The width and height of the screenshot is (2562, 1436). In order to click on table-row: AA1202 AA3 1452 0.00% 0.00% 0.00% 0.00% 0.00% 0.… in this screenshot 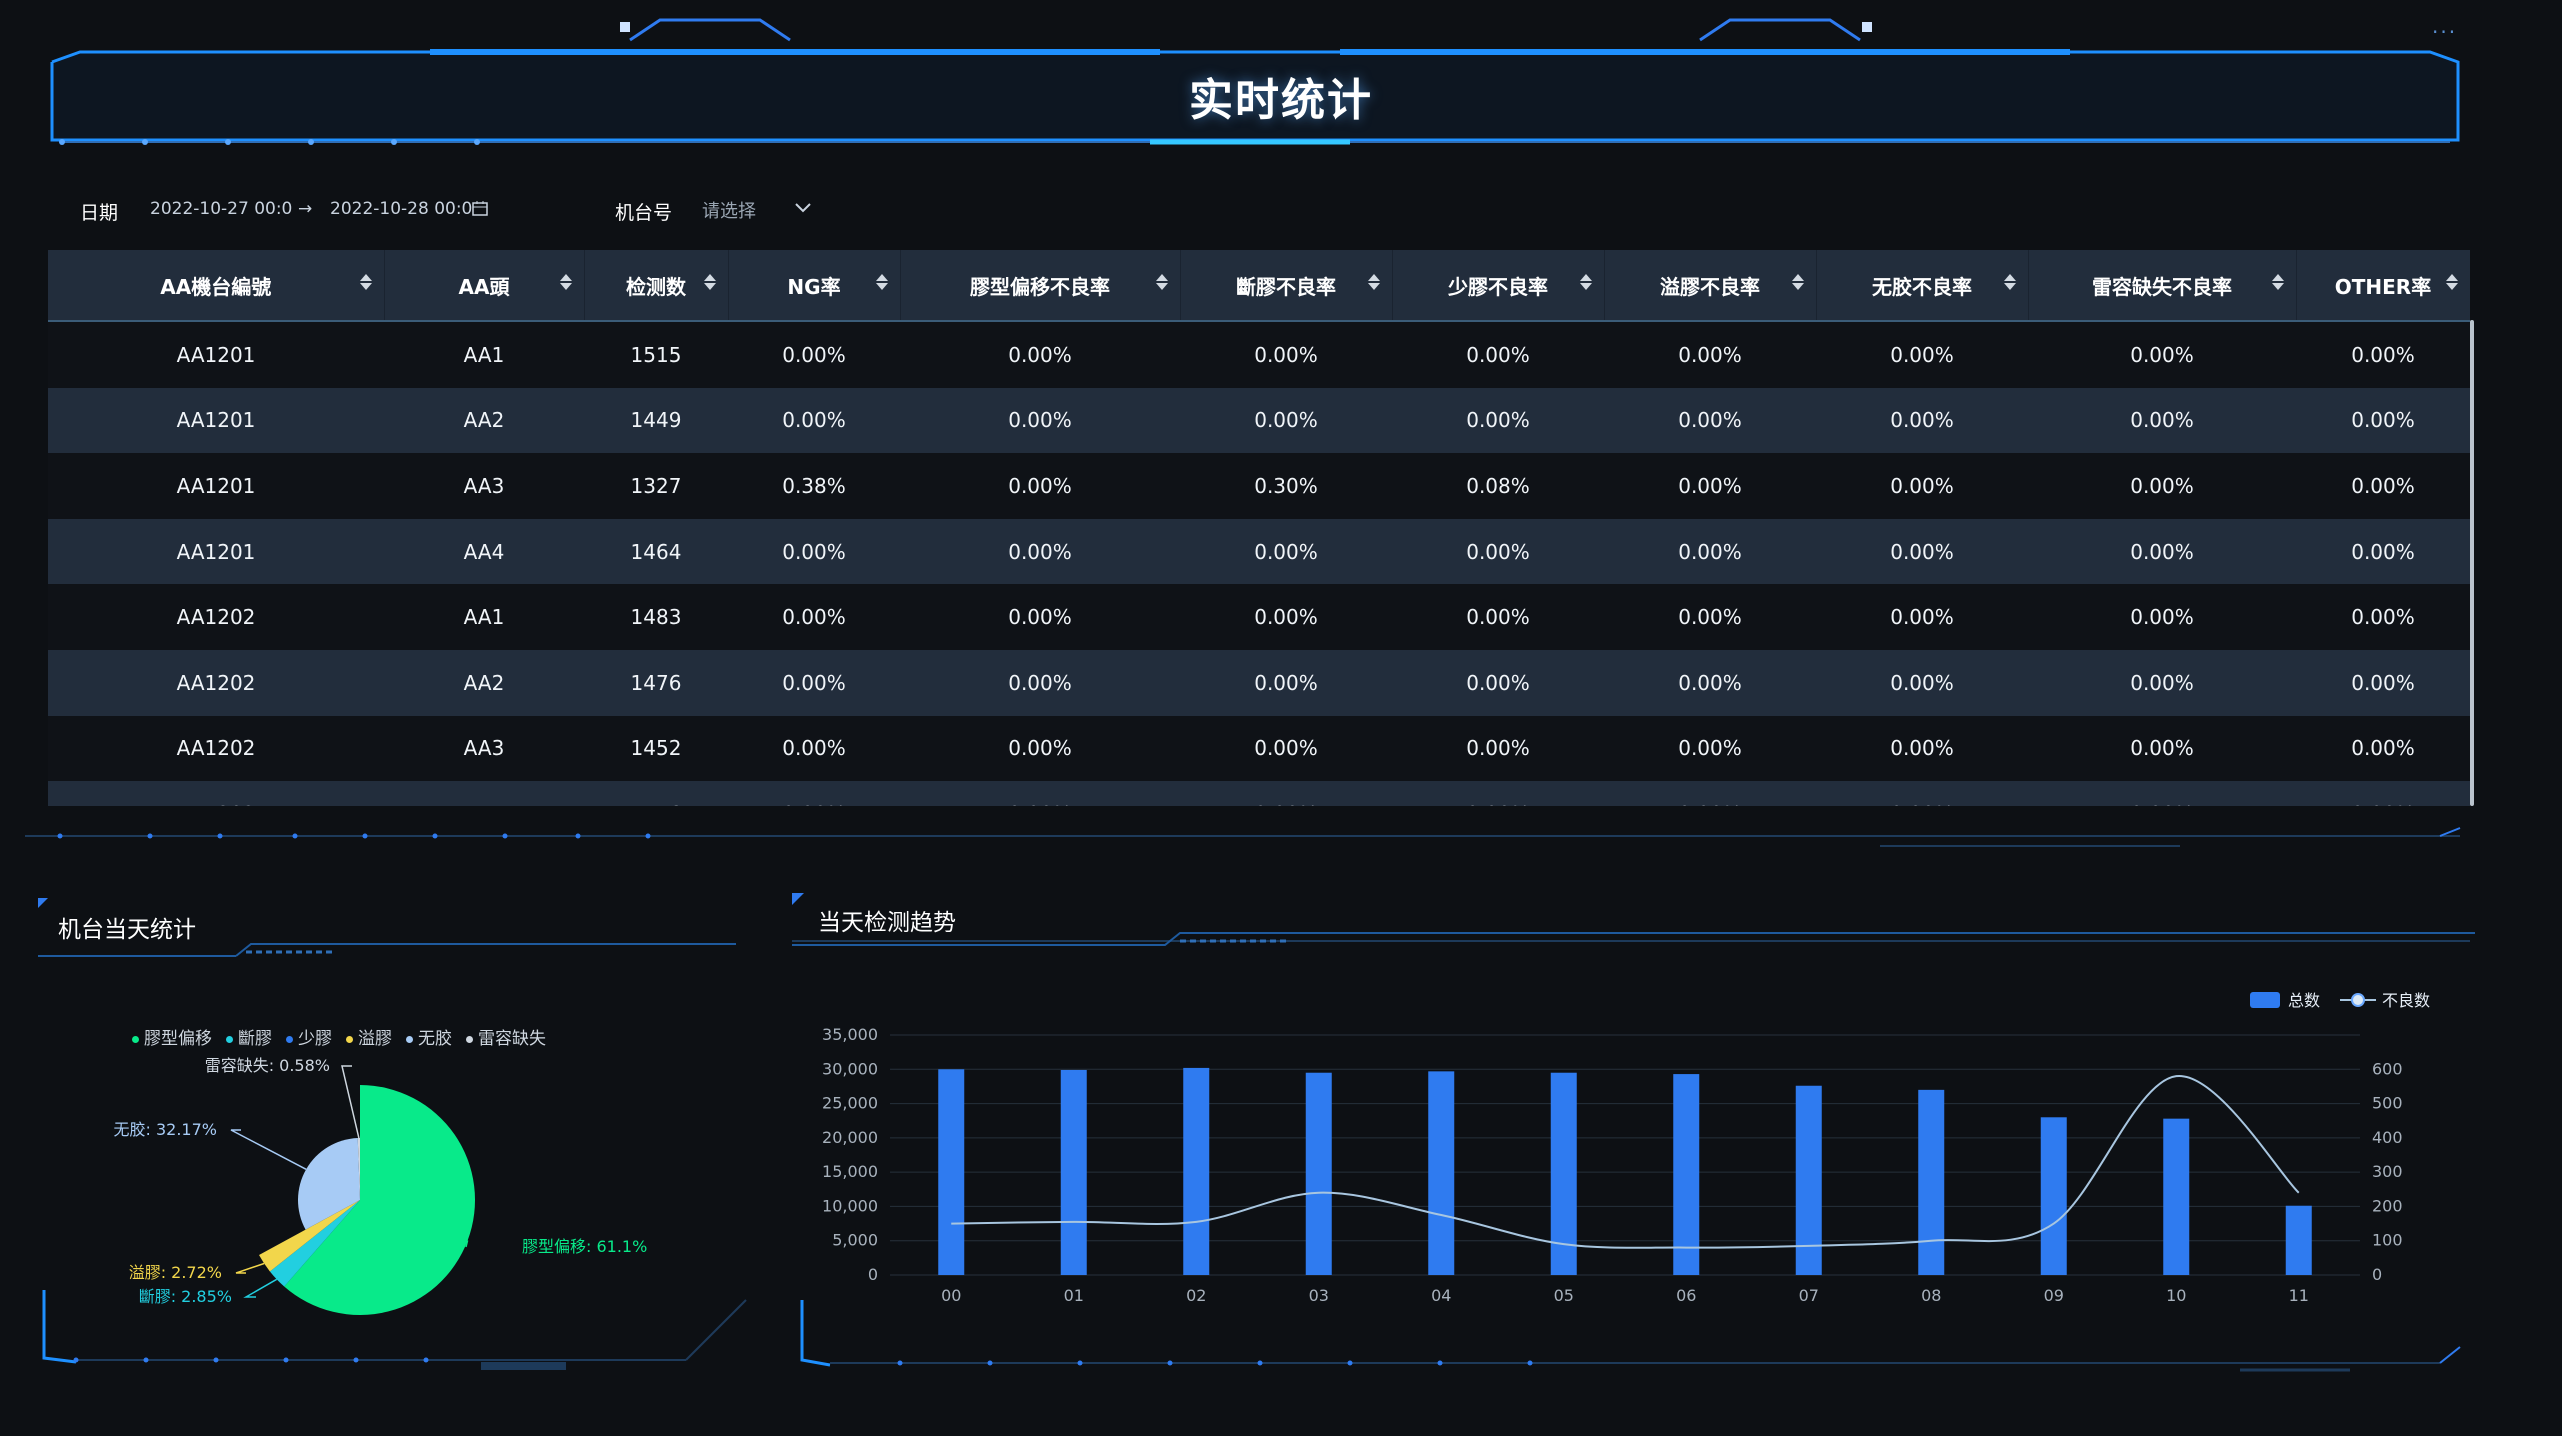, I will do `click(1259, 748)`.